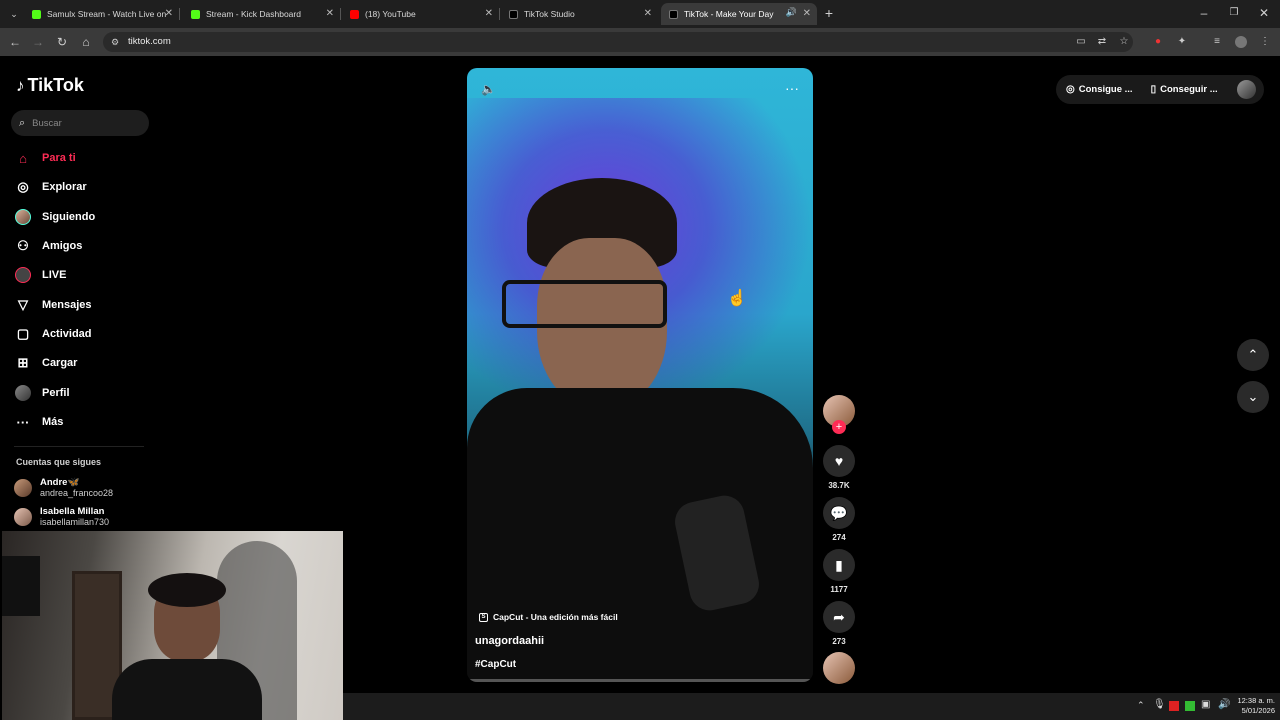 The height and width of the screenshot is (720, 1280). What do you see at coordinates (1159, 704) in the screenshot?
I see `mic-icon: 🎙` at bounding box center [1159, 704].